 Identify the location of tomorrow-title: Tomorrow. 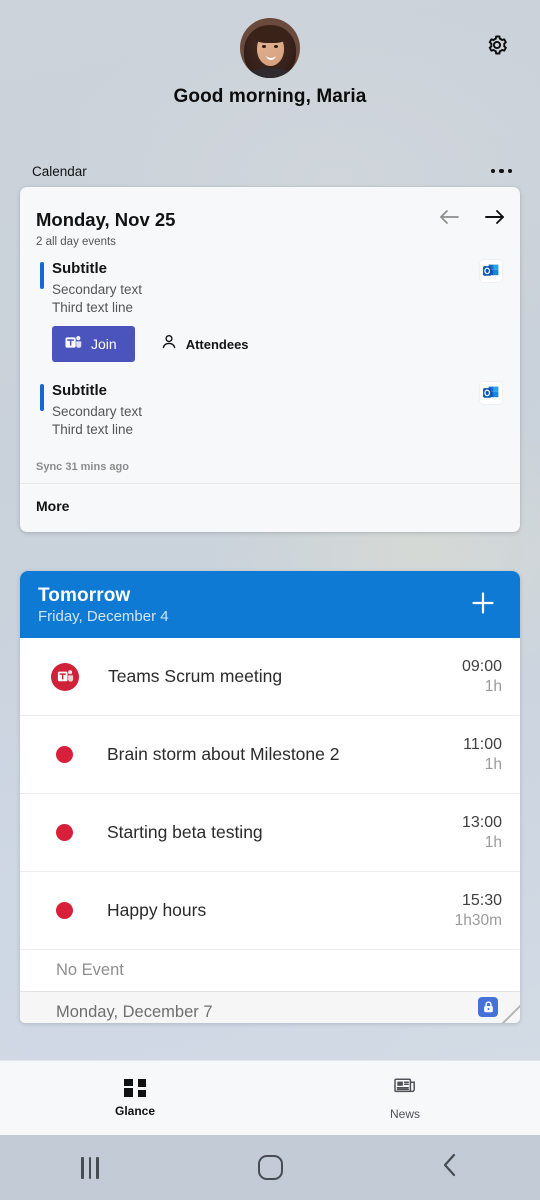
(84, 595).